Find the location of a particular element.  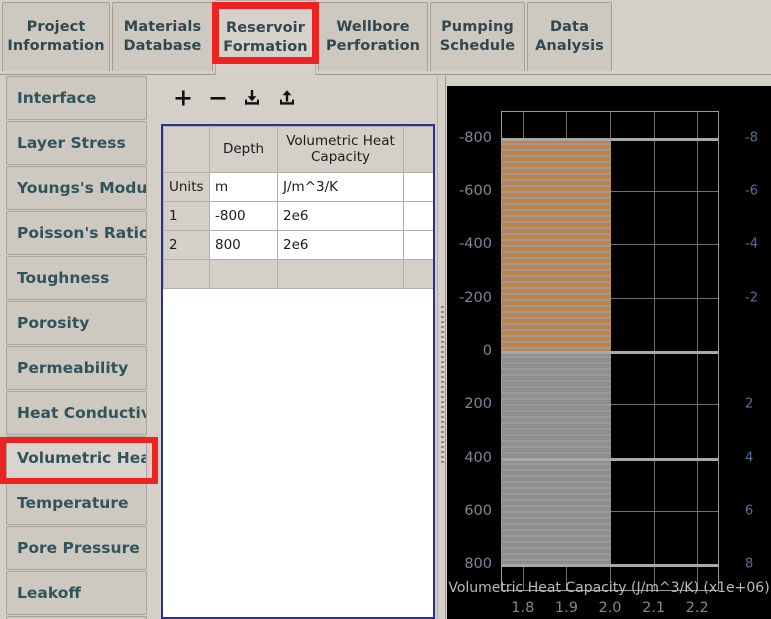

sidebar-item-temperature-label: Temperature is located at coordinates (73, 503).